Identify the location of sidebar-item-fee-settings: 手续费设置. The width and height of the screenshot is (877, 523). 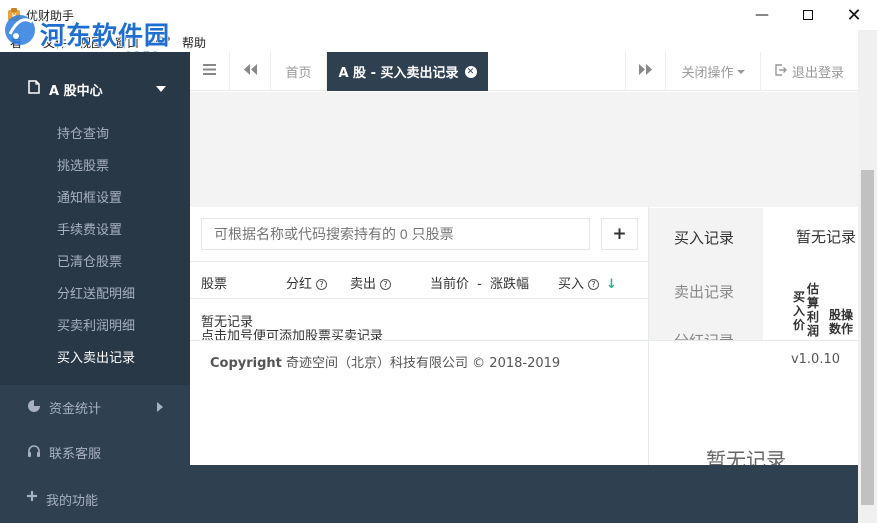
(89, 228).